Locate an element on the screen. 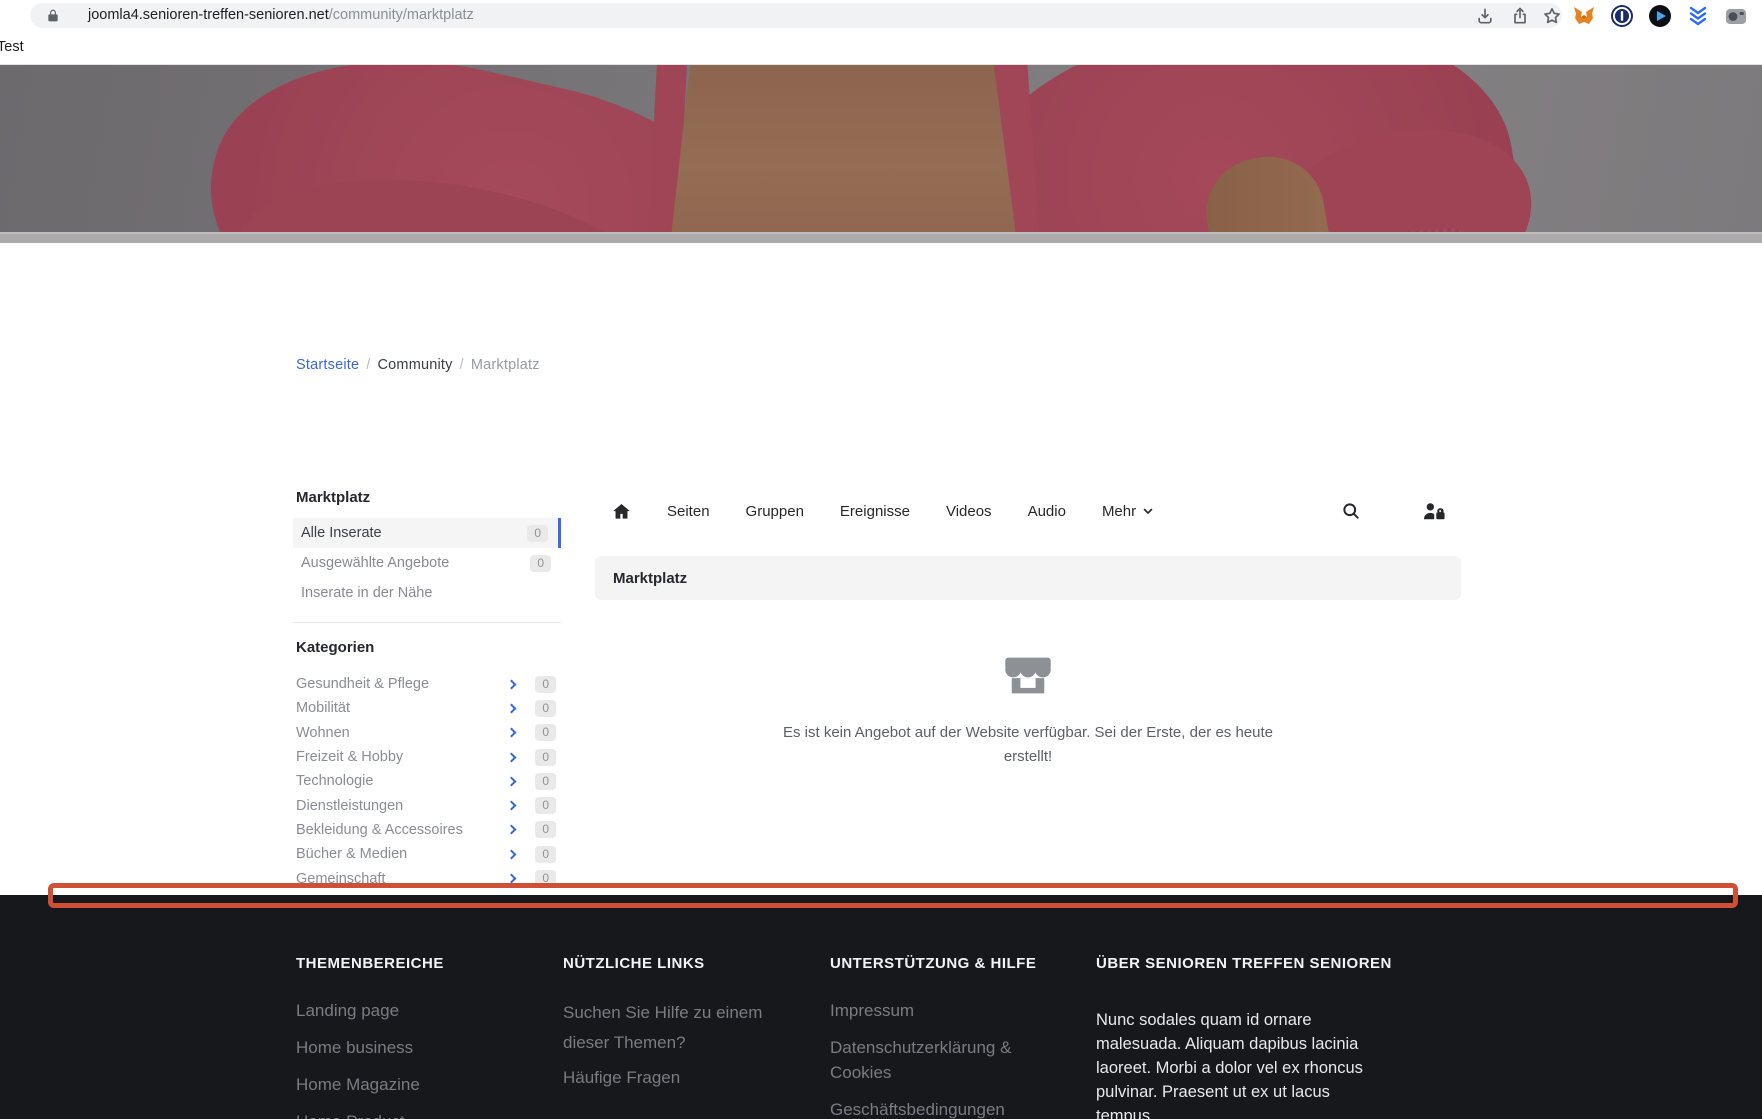  nav-link-mehr: Mehr is located at coordinates (1128, 511).